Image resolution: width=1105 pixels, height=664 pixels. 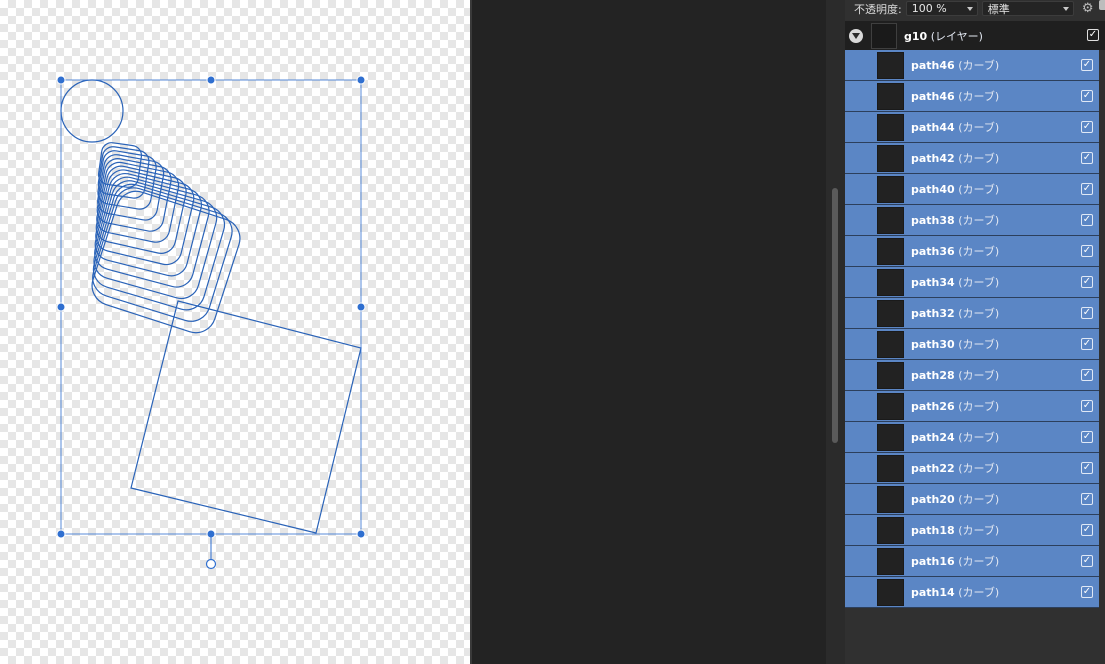 What do you see at coordinates (933, 406) in the screenshot?
I see `layer-name: path26` at bounding box center [933, 406].